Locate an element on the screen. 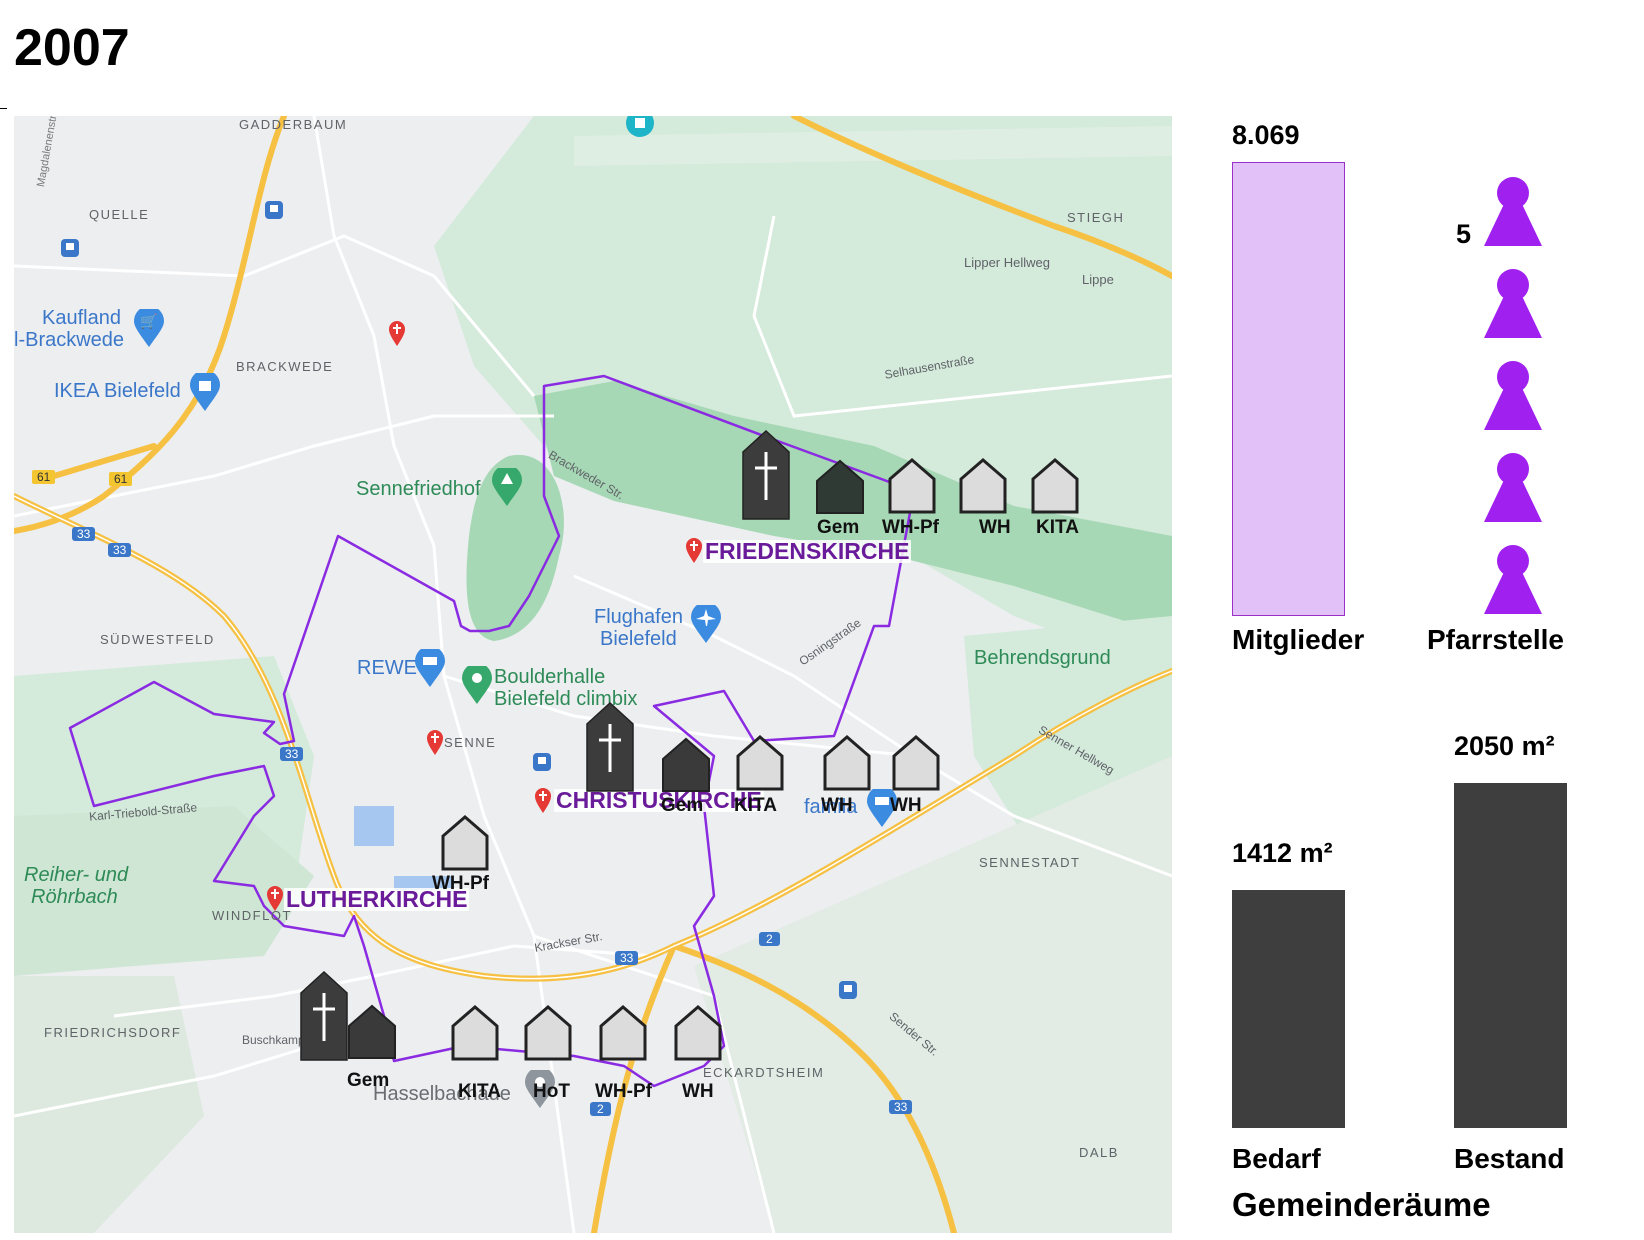 Image resolution: width=1644 pixels, height=1240 pixels. road-shield: 2 is located at coordinates (769, 939).